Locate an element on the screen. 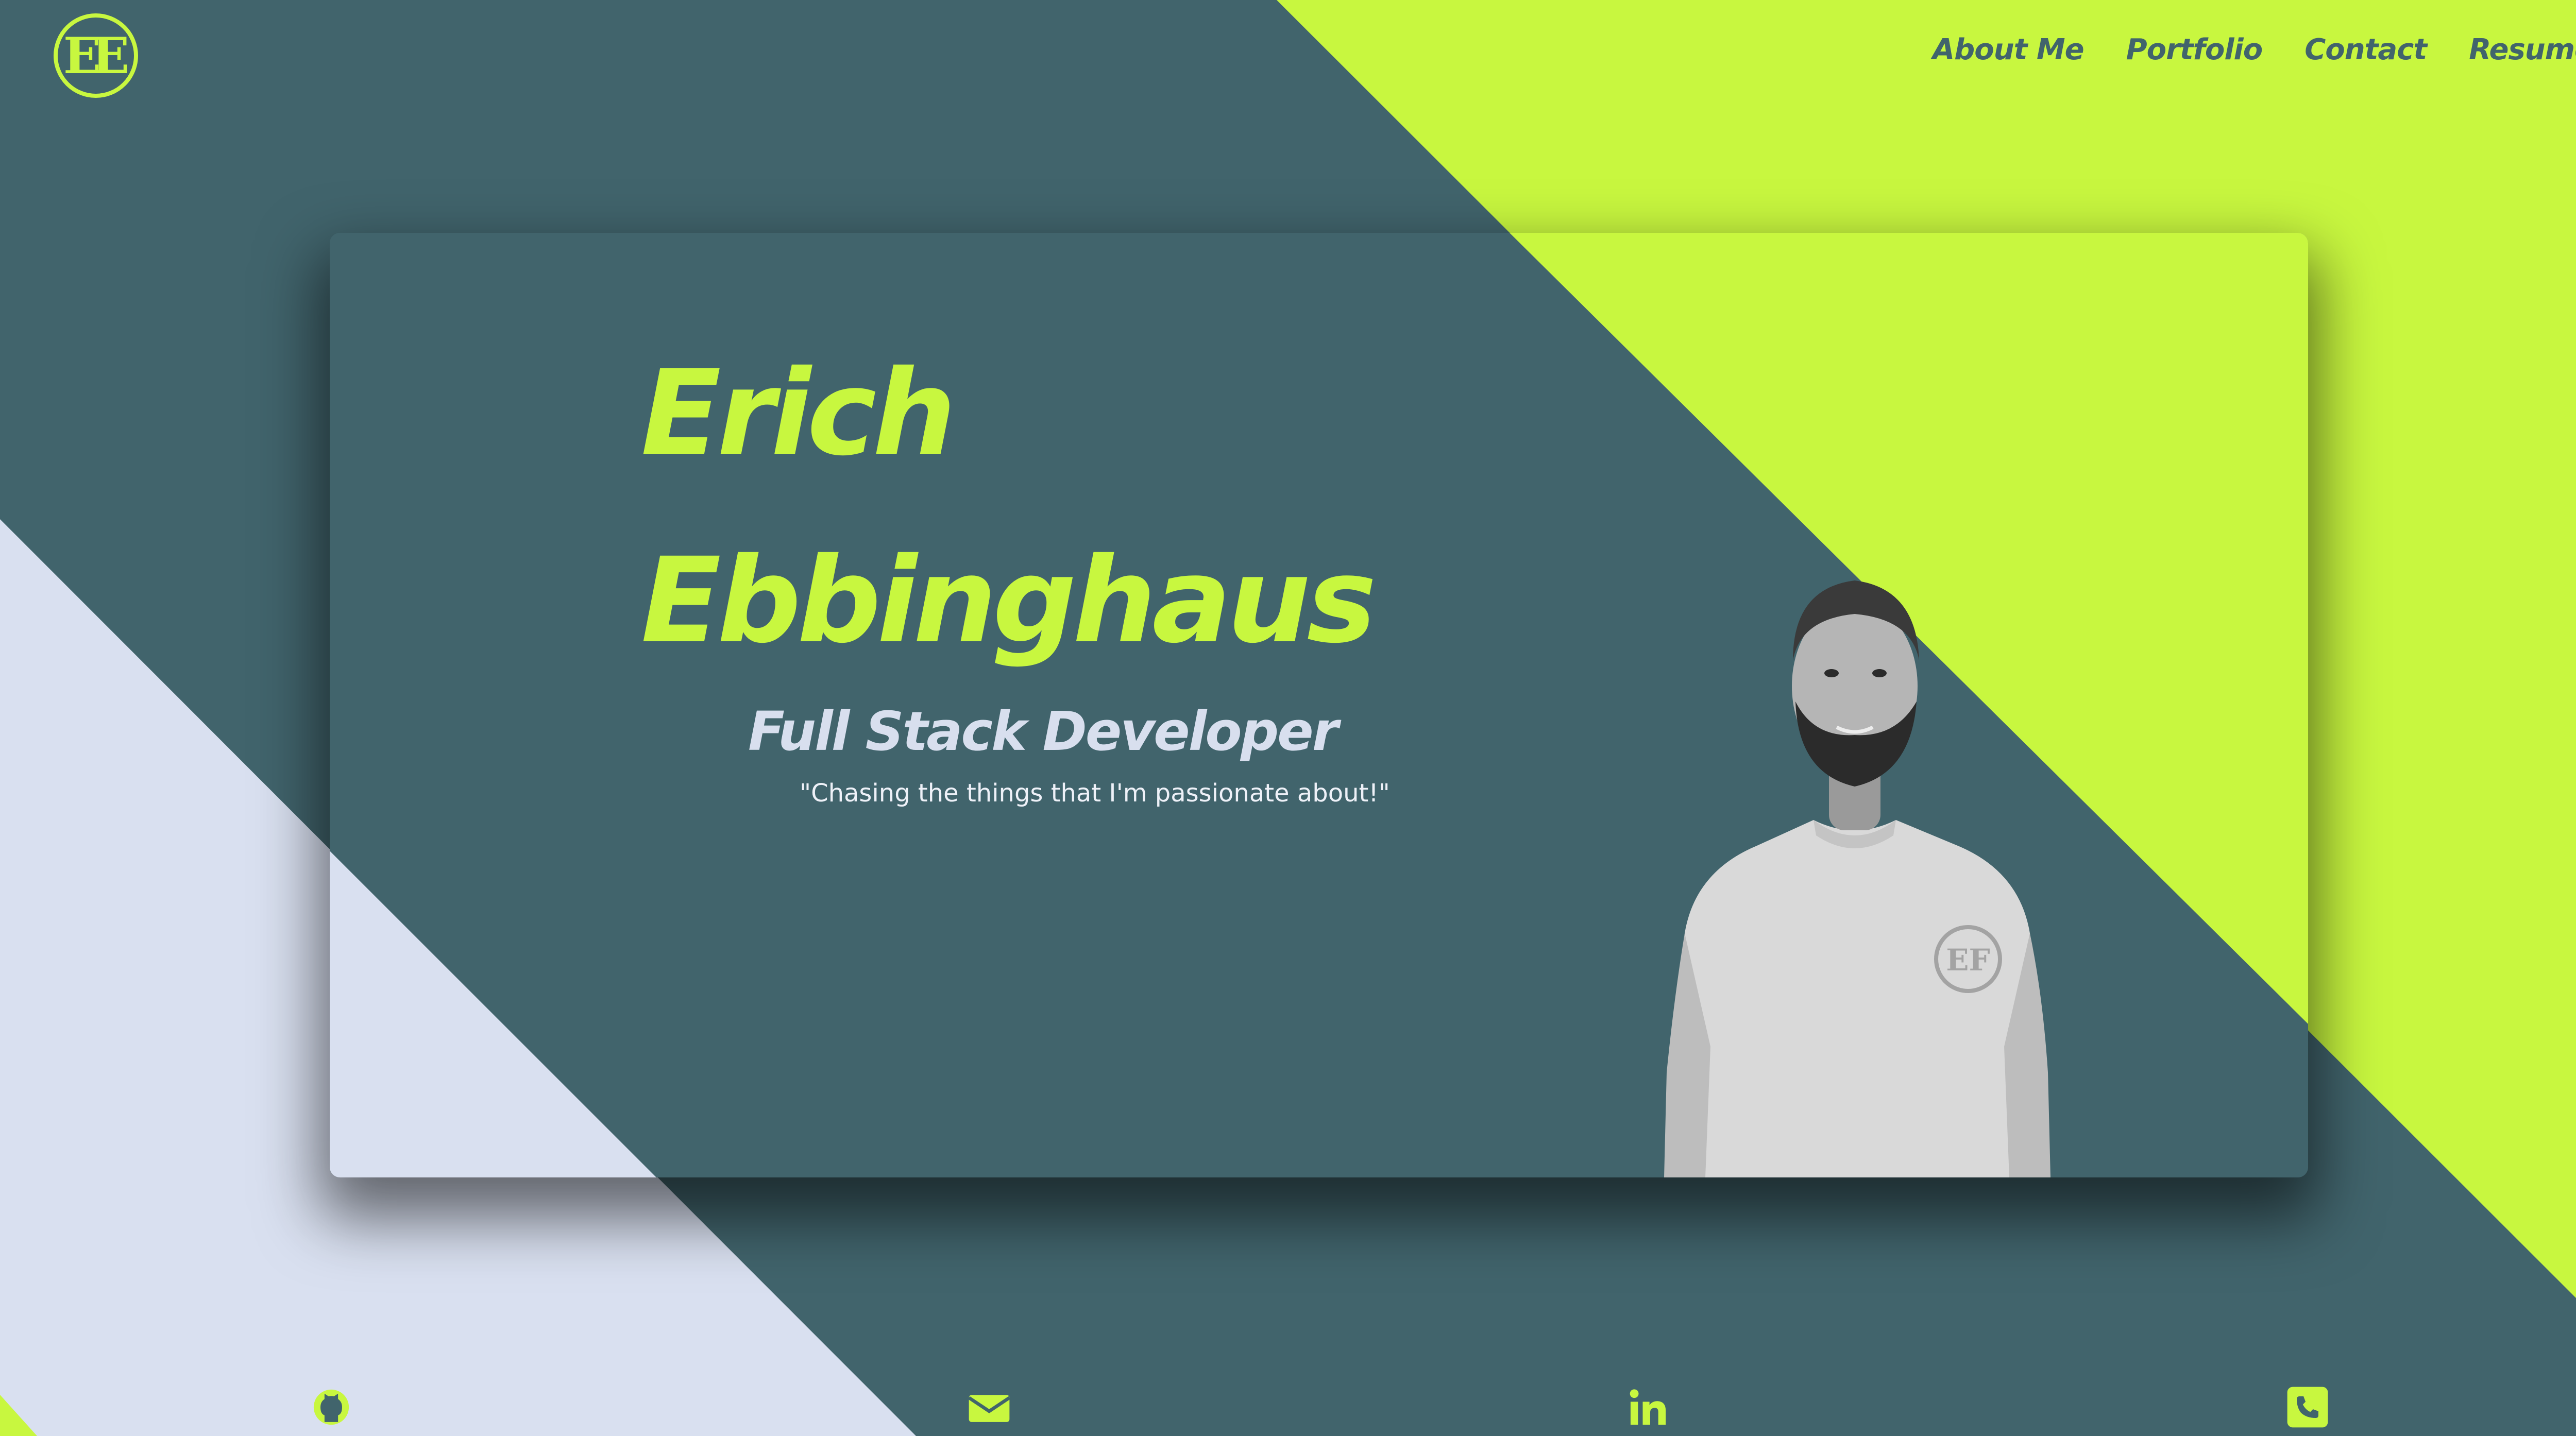 The width and height of the screenshot is (2576, 1436). nav-about-me: About Me is located at coordinates (2008, 49).